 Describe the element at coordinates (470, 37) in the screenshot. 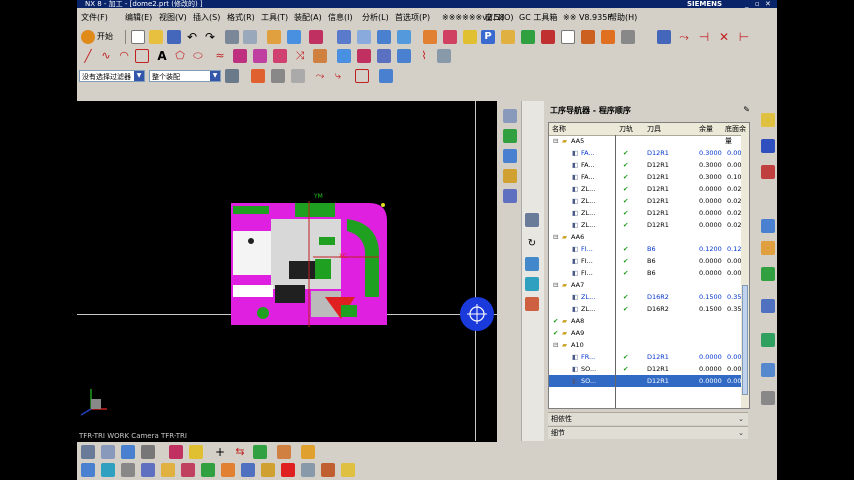

I see `layer-icon` at that location.